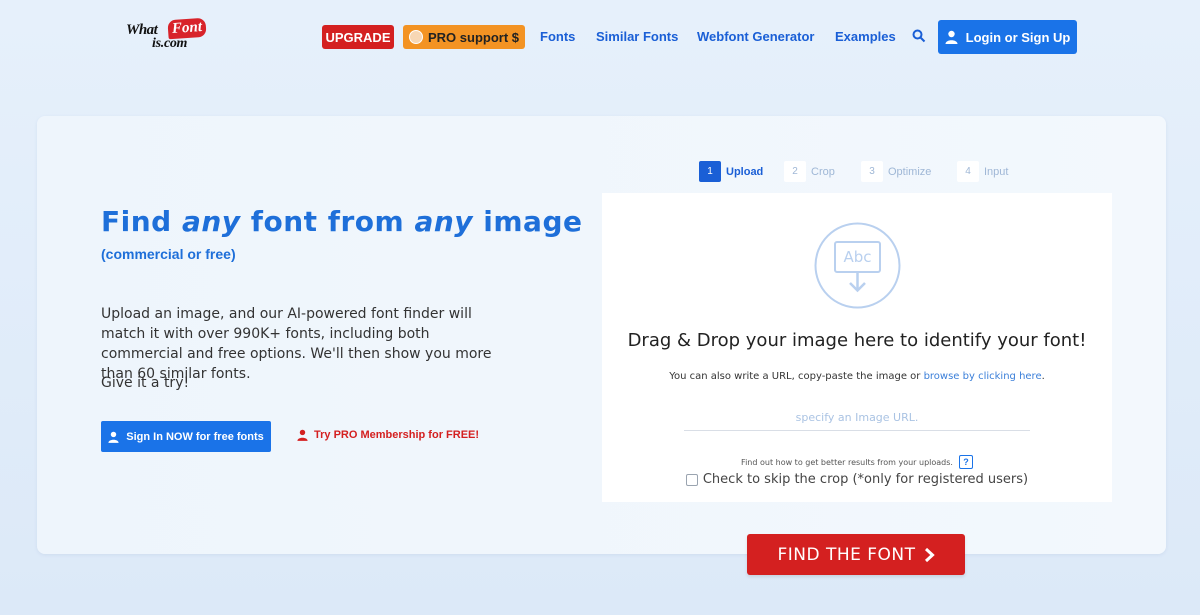 This screenshot has width=1200, height=615. What do you see at coordinates (982, 171) in the screenshot?
I see `step-input: 4 Input` at bounding box center [982, 171].